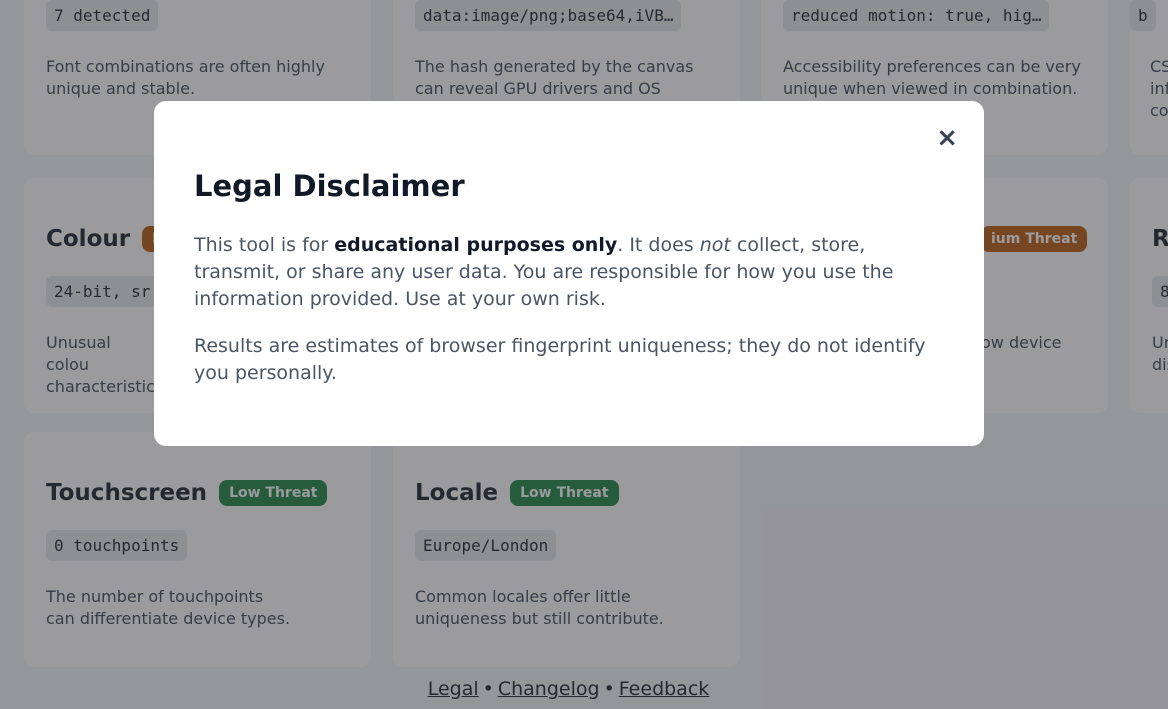  I want to click on modal-title: Legal Disclaimer, so click(329, 186).